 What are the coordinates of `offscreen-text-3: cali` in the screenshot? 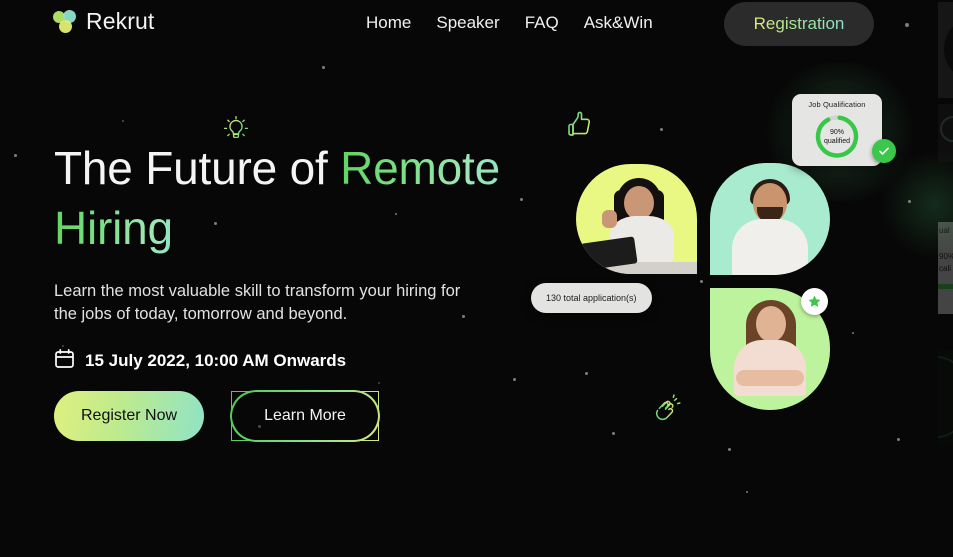 It's located at (945, 268).